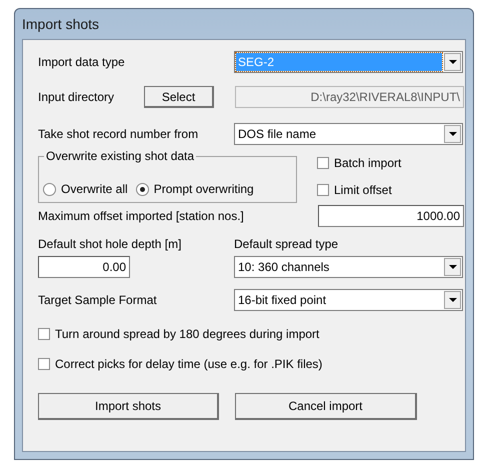  Describe the element at coordinates (98, 300) in the screenshot. I see `field-label: Target Sample Format` at that location.